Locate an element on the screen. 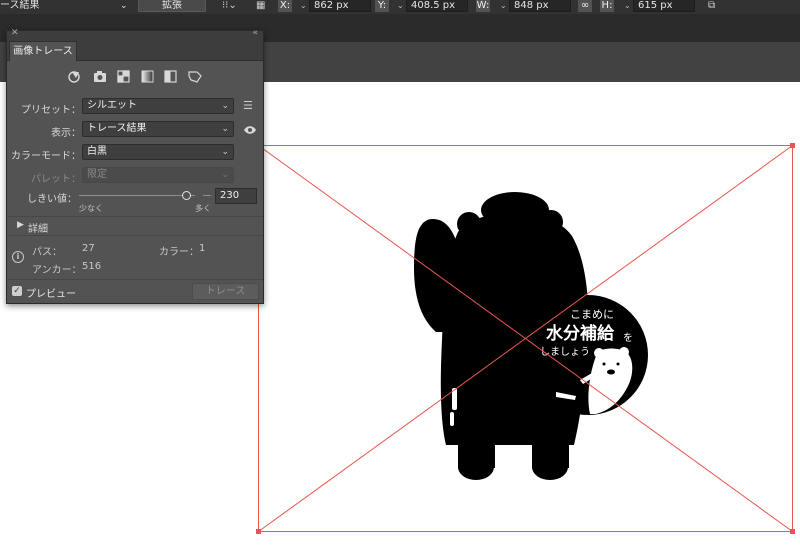  info-icon: i is located at coordinates (18, 257).